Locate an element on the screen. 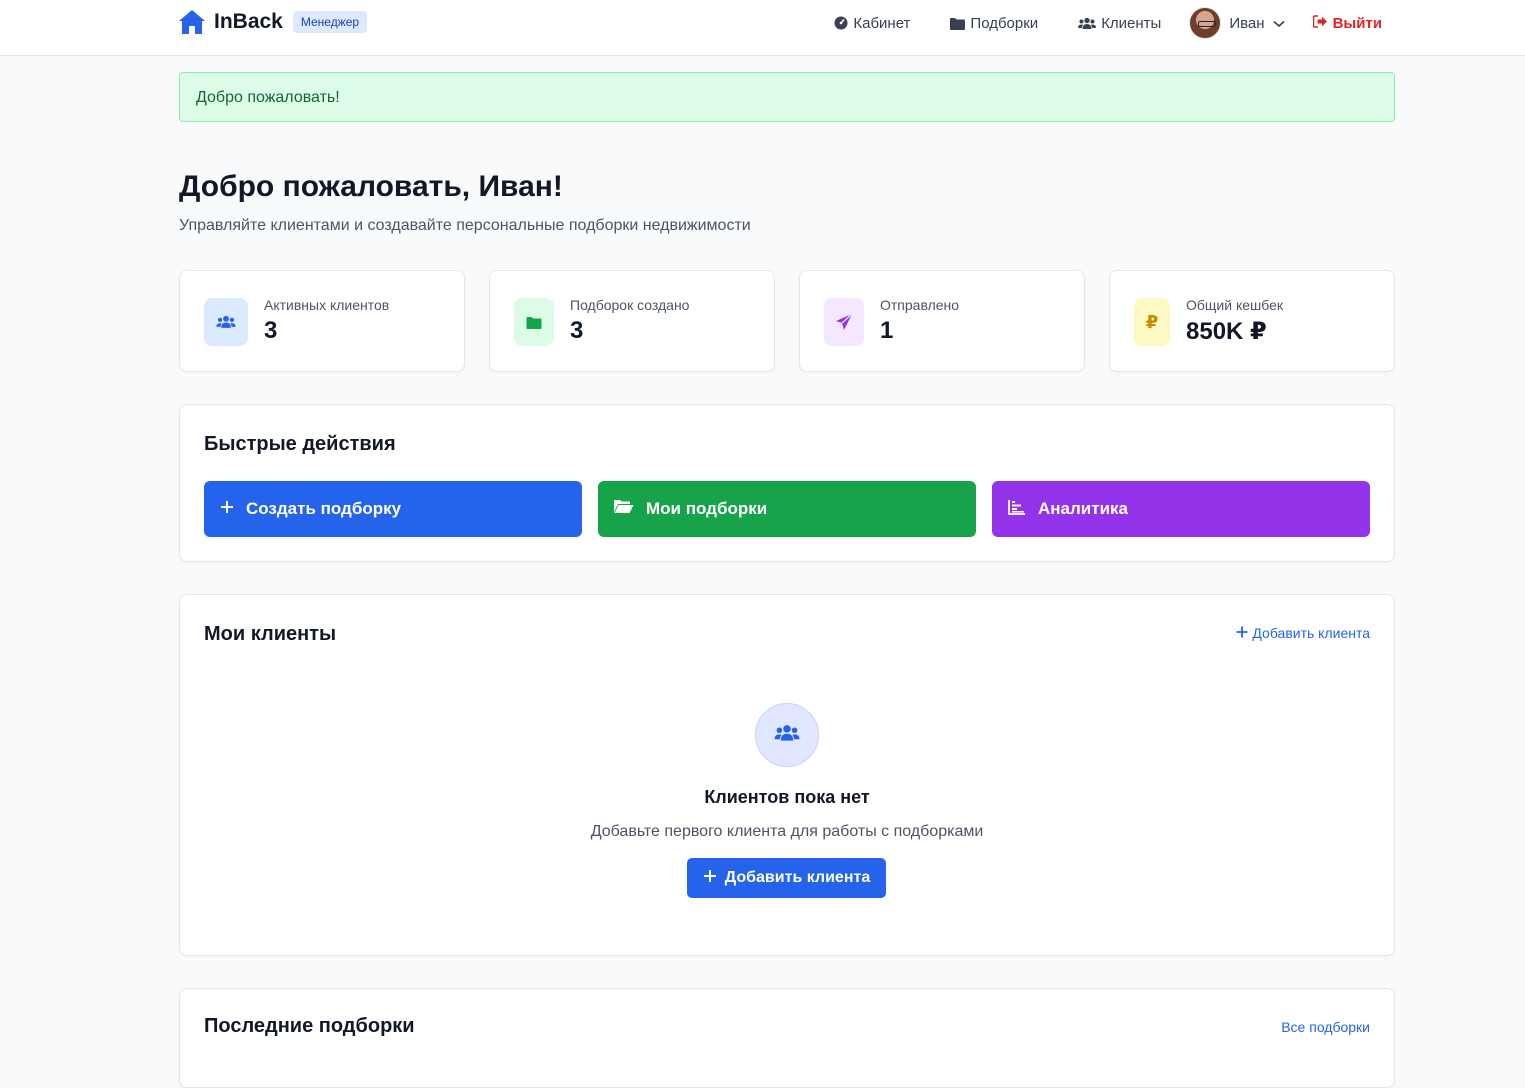  analytics-label: Аналитика is located at coordinates (1083, 508).